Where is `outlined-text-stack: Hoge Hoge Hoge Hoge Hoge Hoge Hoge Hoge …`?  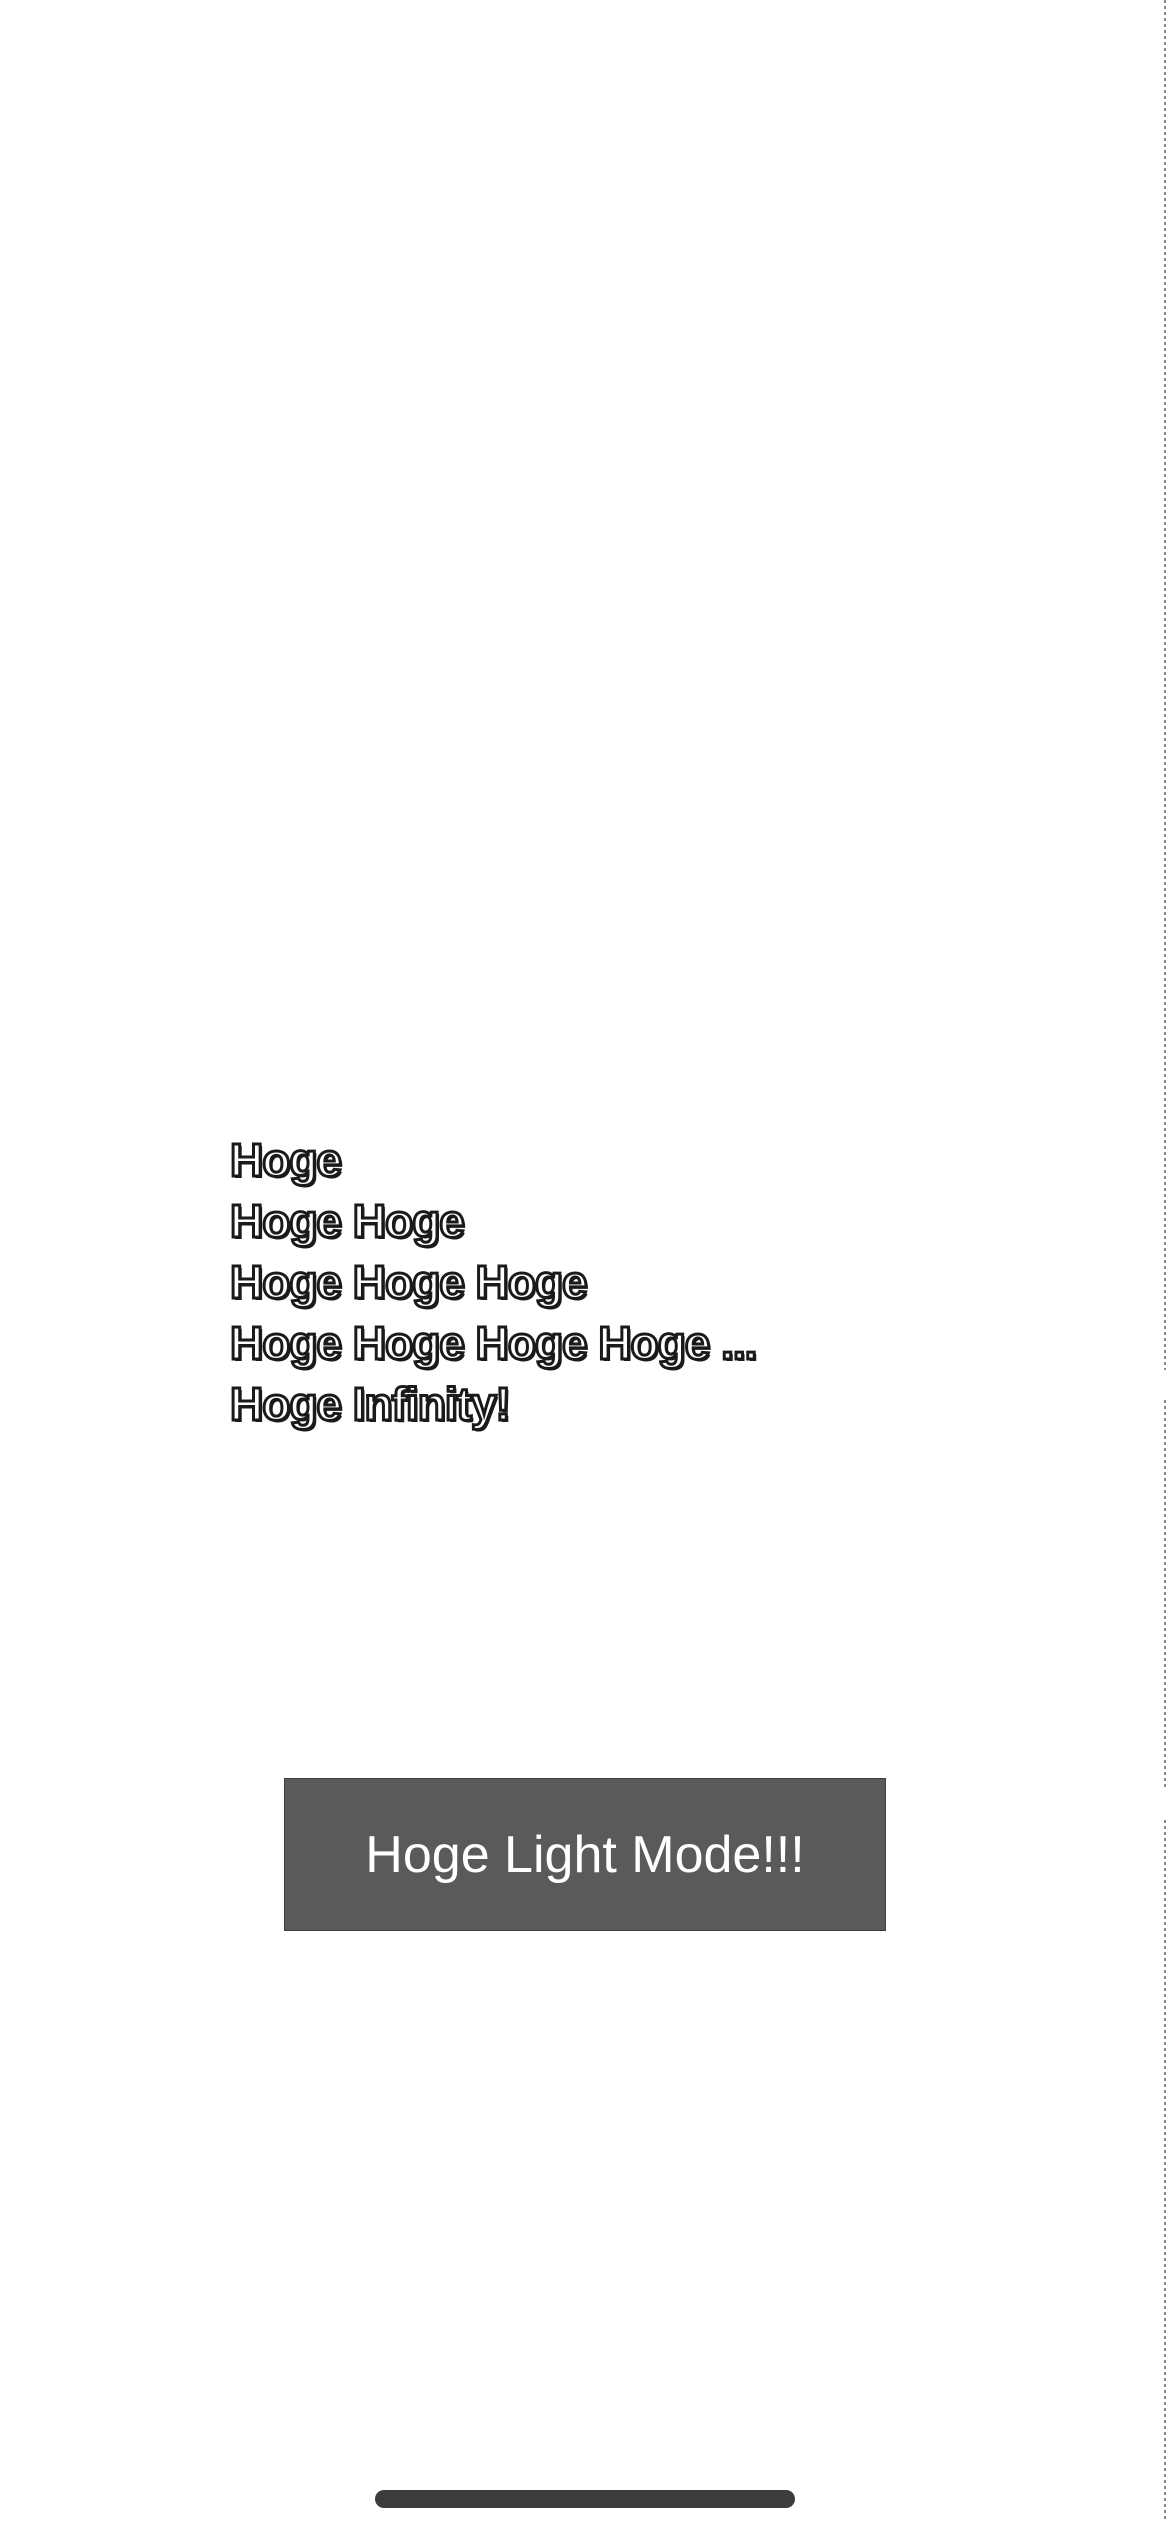
outlined-text-stack: Hoge Hoge Hoge Hoge Hoge Hoge Hoge Hoge … is located at coordinates (589, 1282).